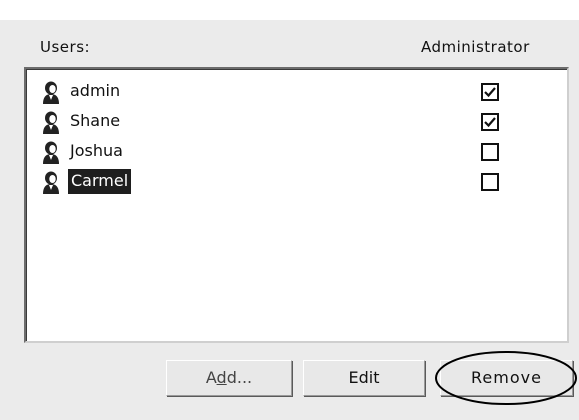 This screenshot has width=579, height=420. Describe the element at coordinates (506, 378) in the screenshot. I see `remove-button: Remove` at that location.